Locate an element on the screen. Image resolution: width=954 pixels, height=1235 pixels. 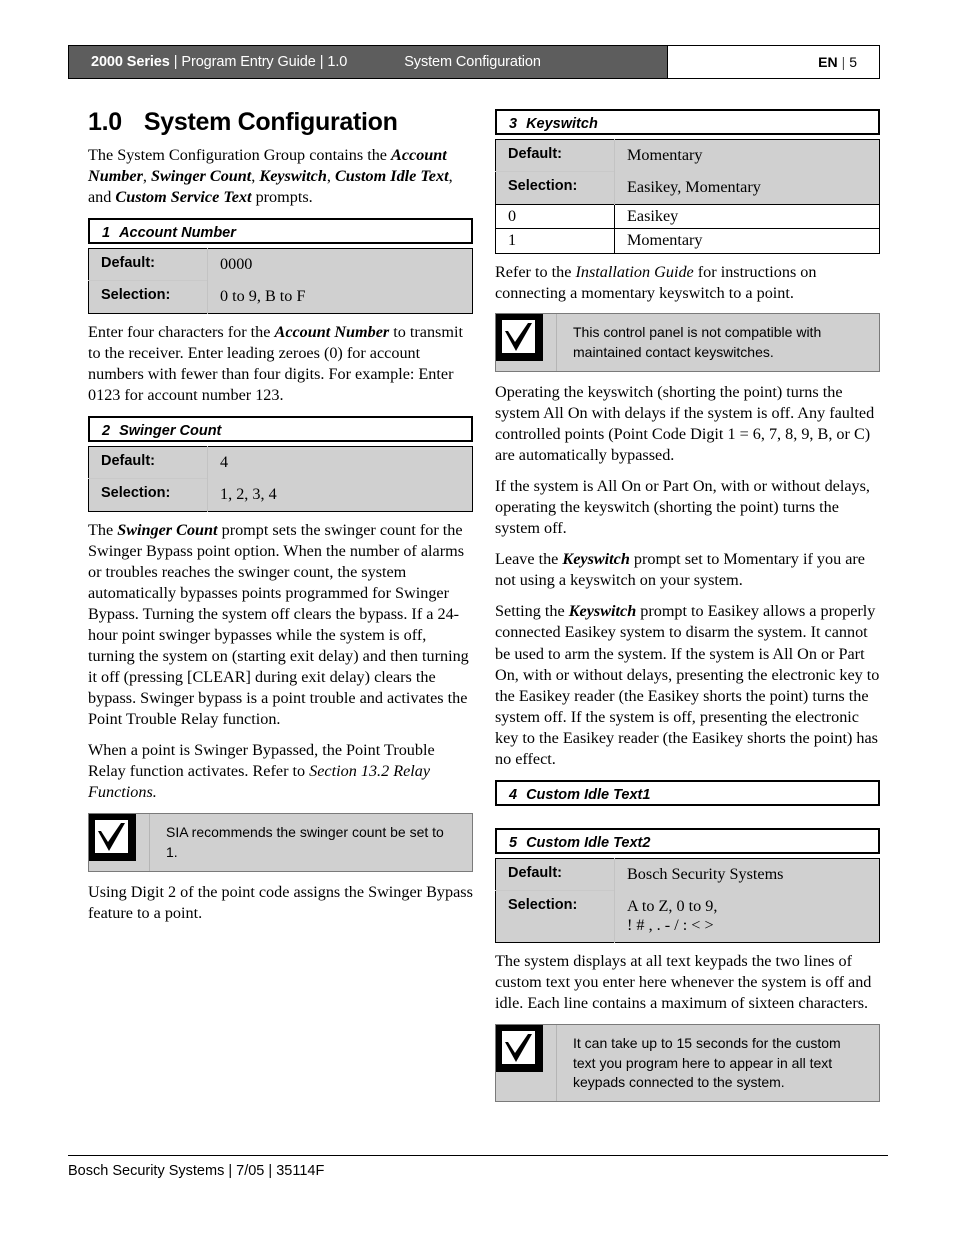
default-value: Bosch Security Systems is located at coordinates (747, 874).